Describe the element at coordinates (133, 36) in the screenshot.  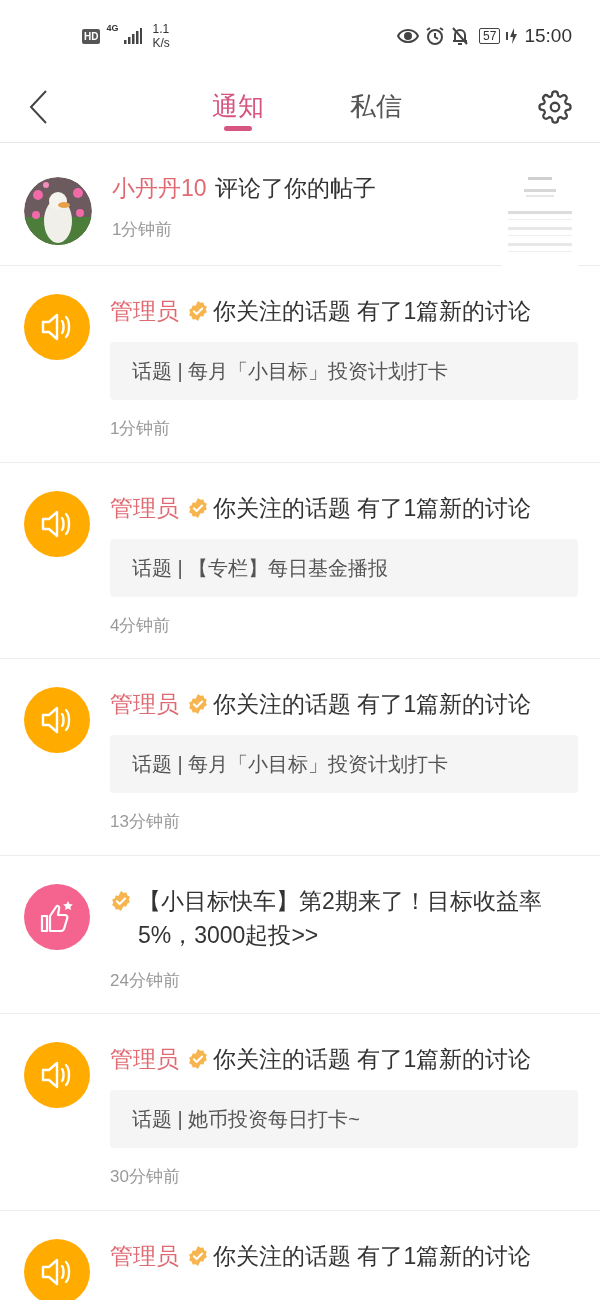
I see `signal-icon` at that location.